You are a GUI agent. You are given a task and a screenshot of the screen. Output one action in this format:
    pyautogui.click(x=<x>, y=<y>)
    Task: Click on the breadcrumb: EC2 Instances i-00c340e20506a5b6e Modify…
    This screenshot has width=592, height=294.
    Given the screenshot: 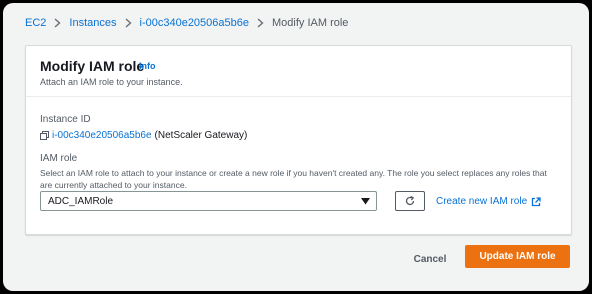 What is the action you would take?
    pyautogui.click(x=186, y=23)
    